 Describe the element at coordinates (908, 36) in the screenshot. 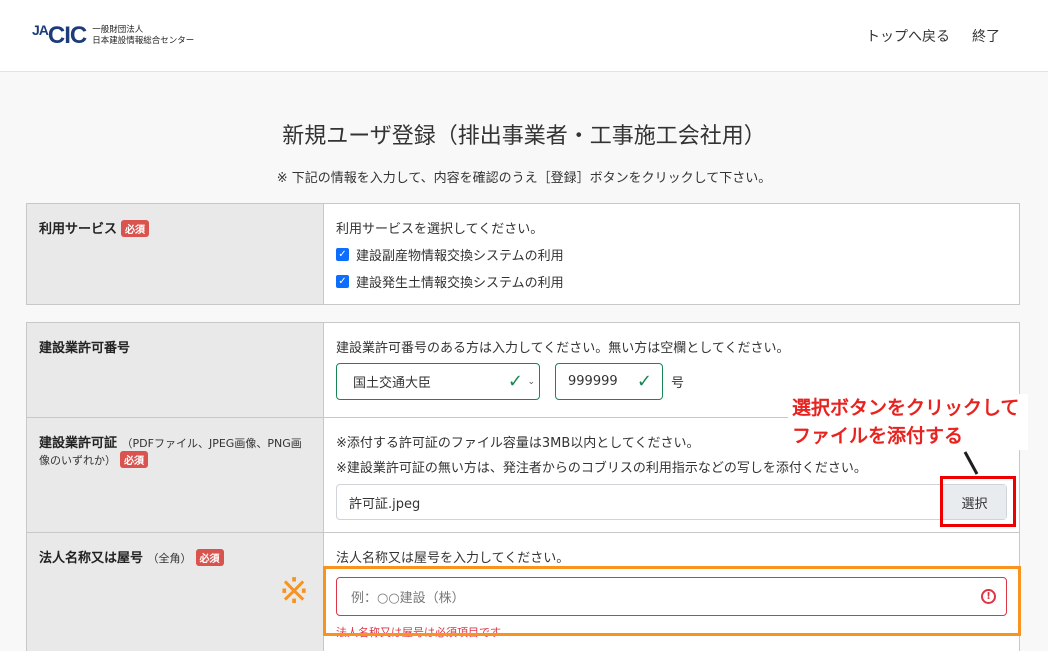

I see `back-to-top-link: トップへ戻る` at that location.